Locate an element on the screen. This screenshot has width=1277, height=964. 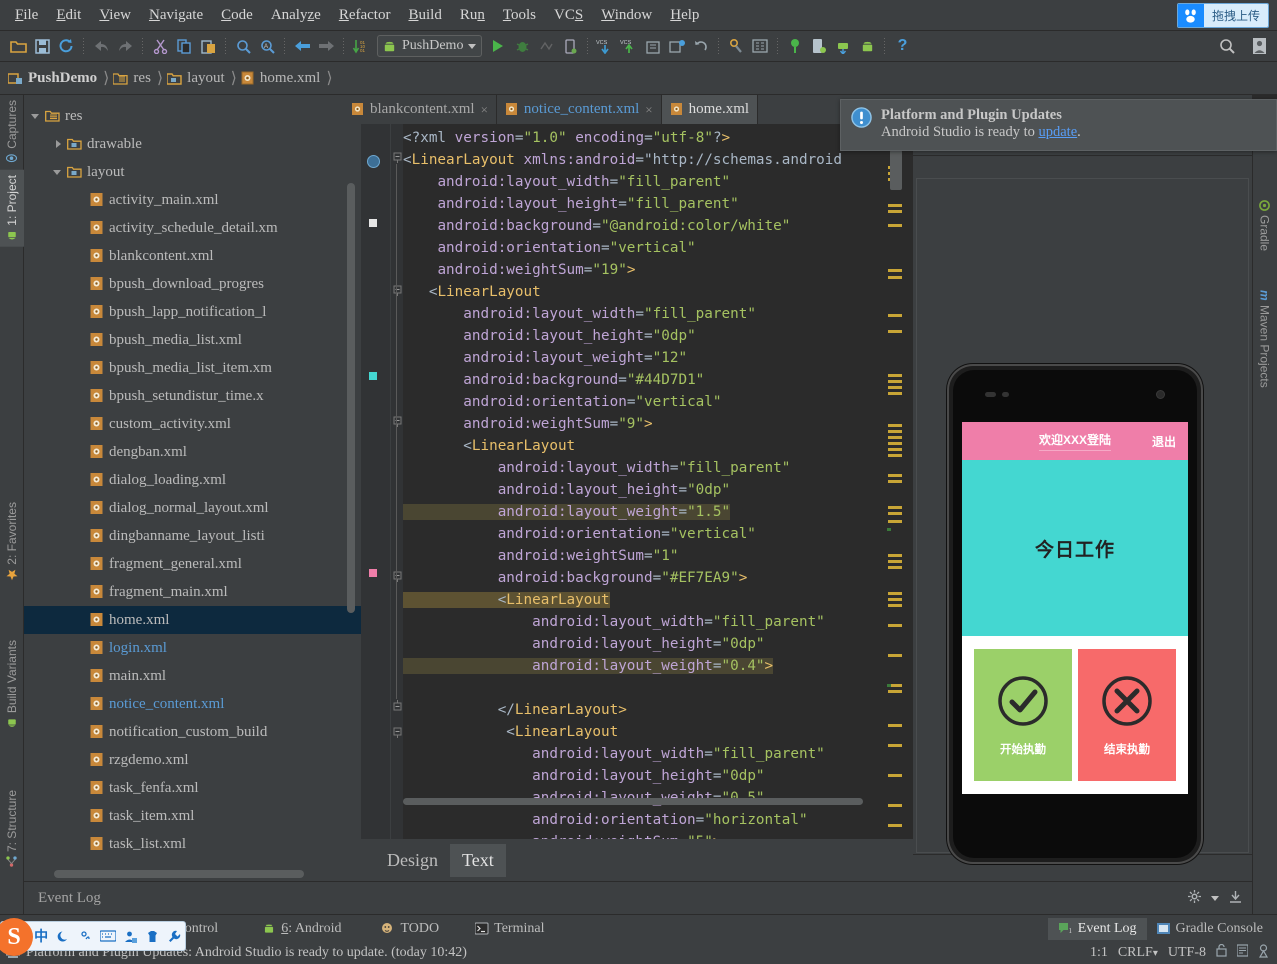
sidebar-item-maven: m Maven Projects is located at coordinates (1264, 338).